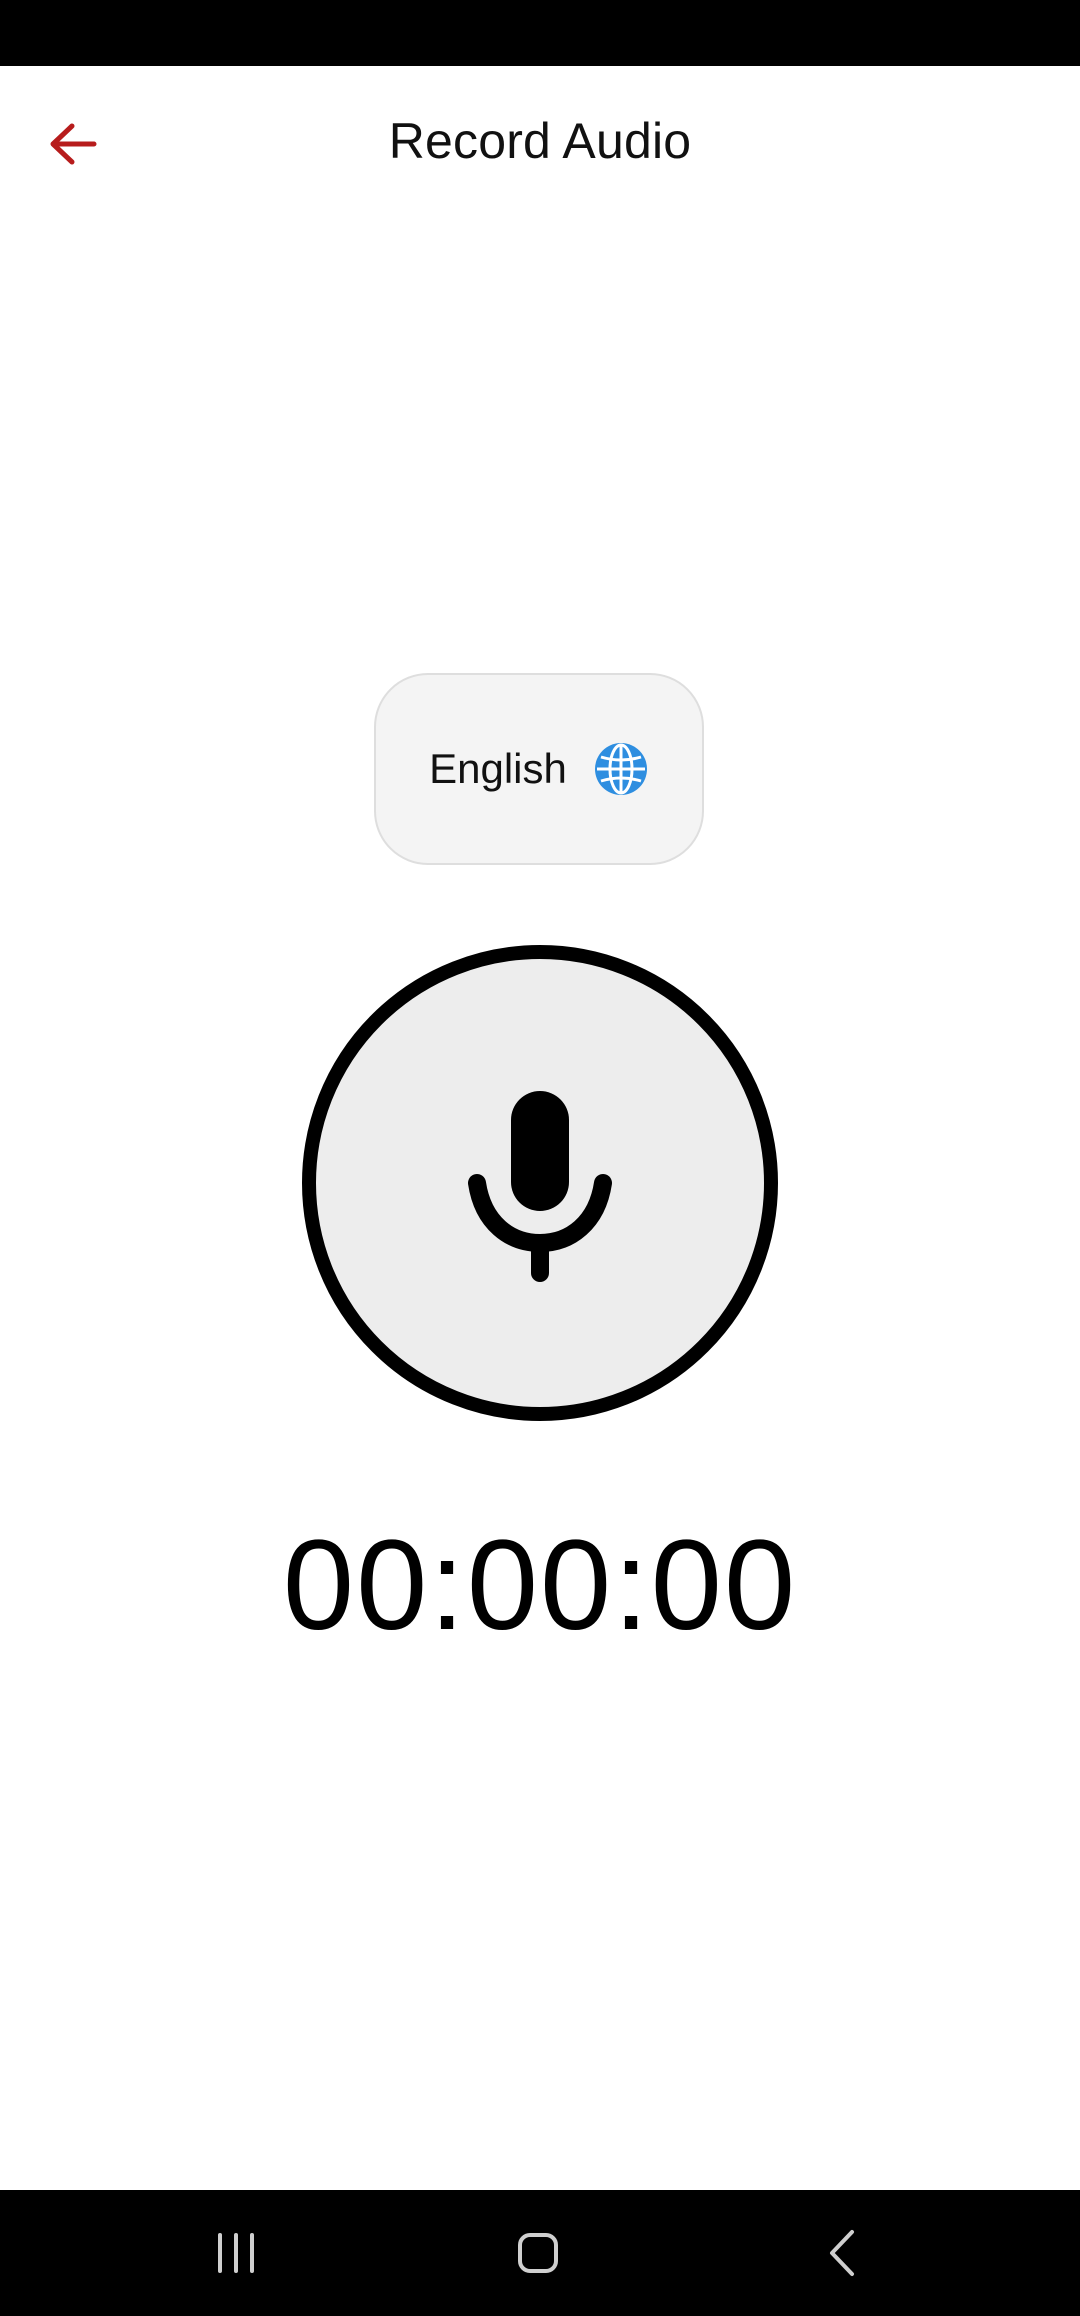  Describe the element at coordinates (540, 1186) in the screenshot. I see `microphone-icon` at that location.